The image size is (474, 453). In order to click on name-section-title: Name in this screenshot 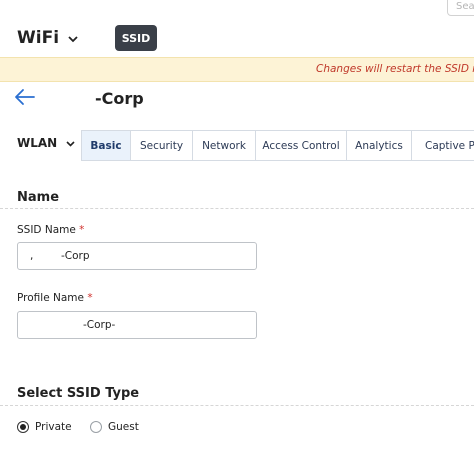, I will do `click(38, 197)`.